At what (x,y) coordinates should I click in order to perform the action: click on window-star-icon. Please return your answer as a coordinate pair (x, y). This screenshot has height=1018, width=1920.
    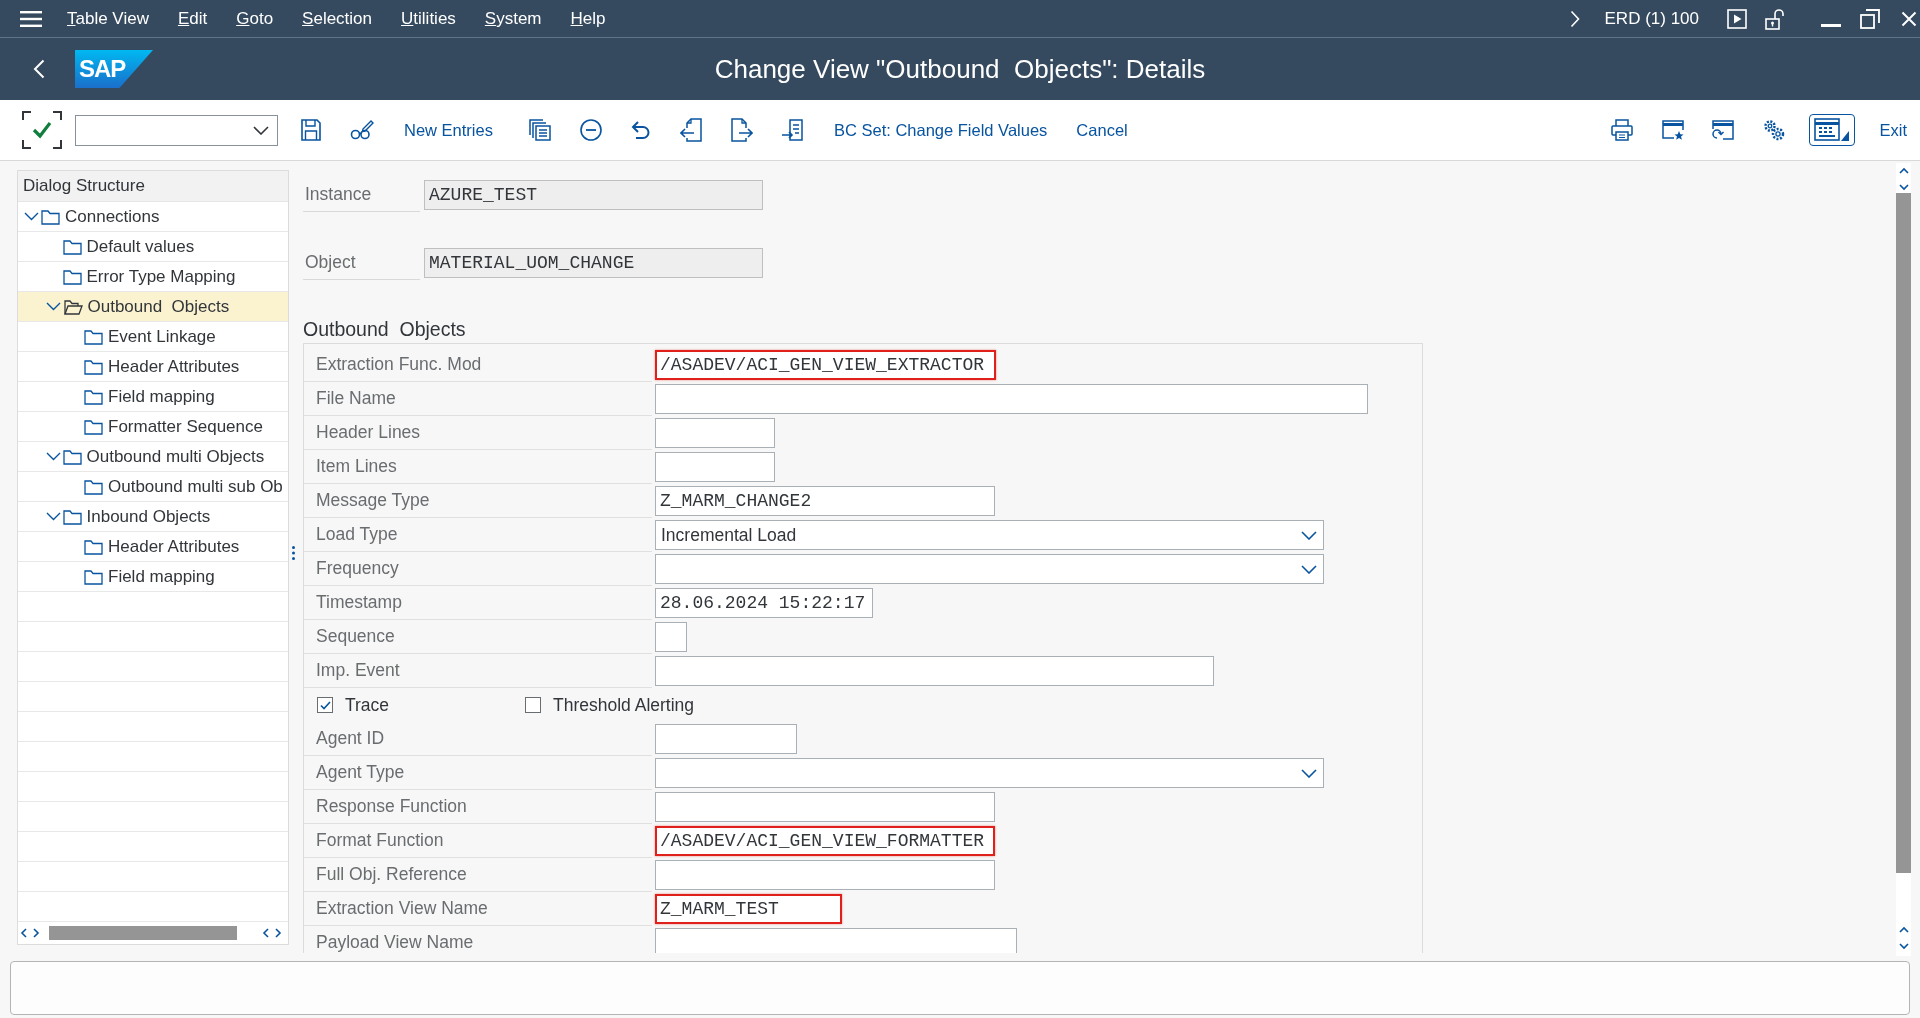
    Looking at the image, I should click on (1673, 130).